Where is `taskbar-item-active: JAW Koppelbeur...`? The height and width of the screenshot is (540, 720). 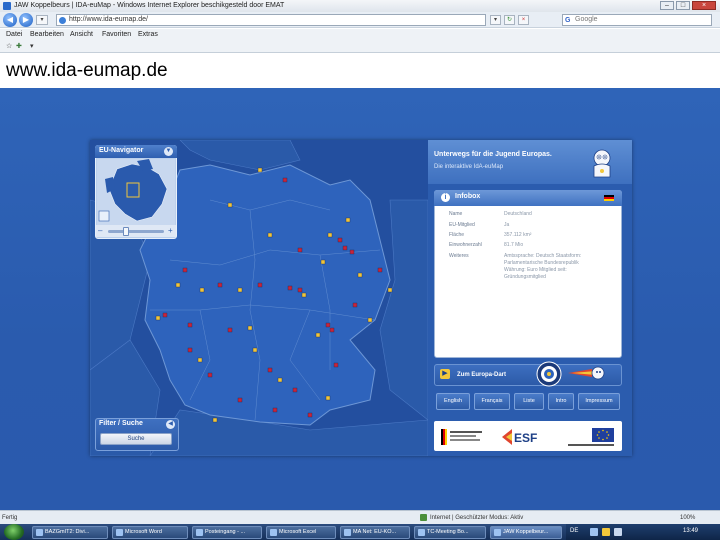
taskbar-item-active: JAW Koppelbeur... is located at coordinates (526, 532).